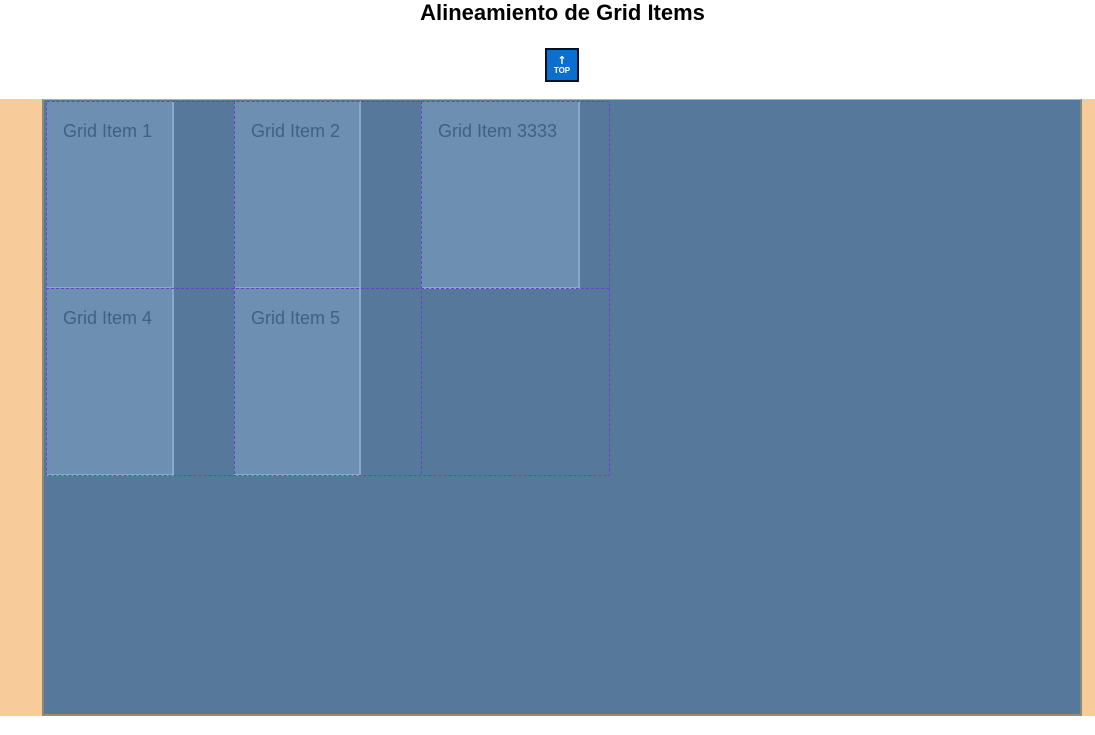 This screenshot has height=735, width=1095. I want to click on back-to-top-button: ↑ TOP, so click(562, 65).